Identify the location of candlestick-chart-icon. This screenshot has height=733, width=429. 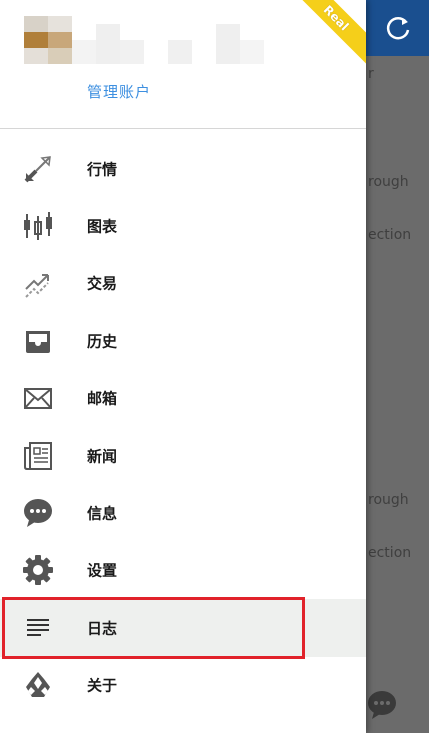
(38, 226).